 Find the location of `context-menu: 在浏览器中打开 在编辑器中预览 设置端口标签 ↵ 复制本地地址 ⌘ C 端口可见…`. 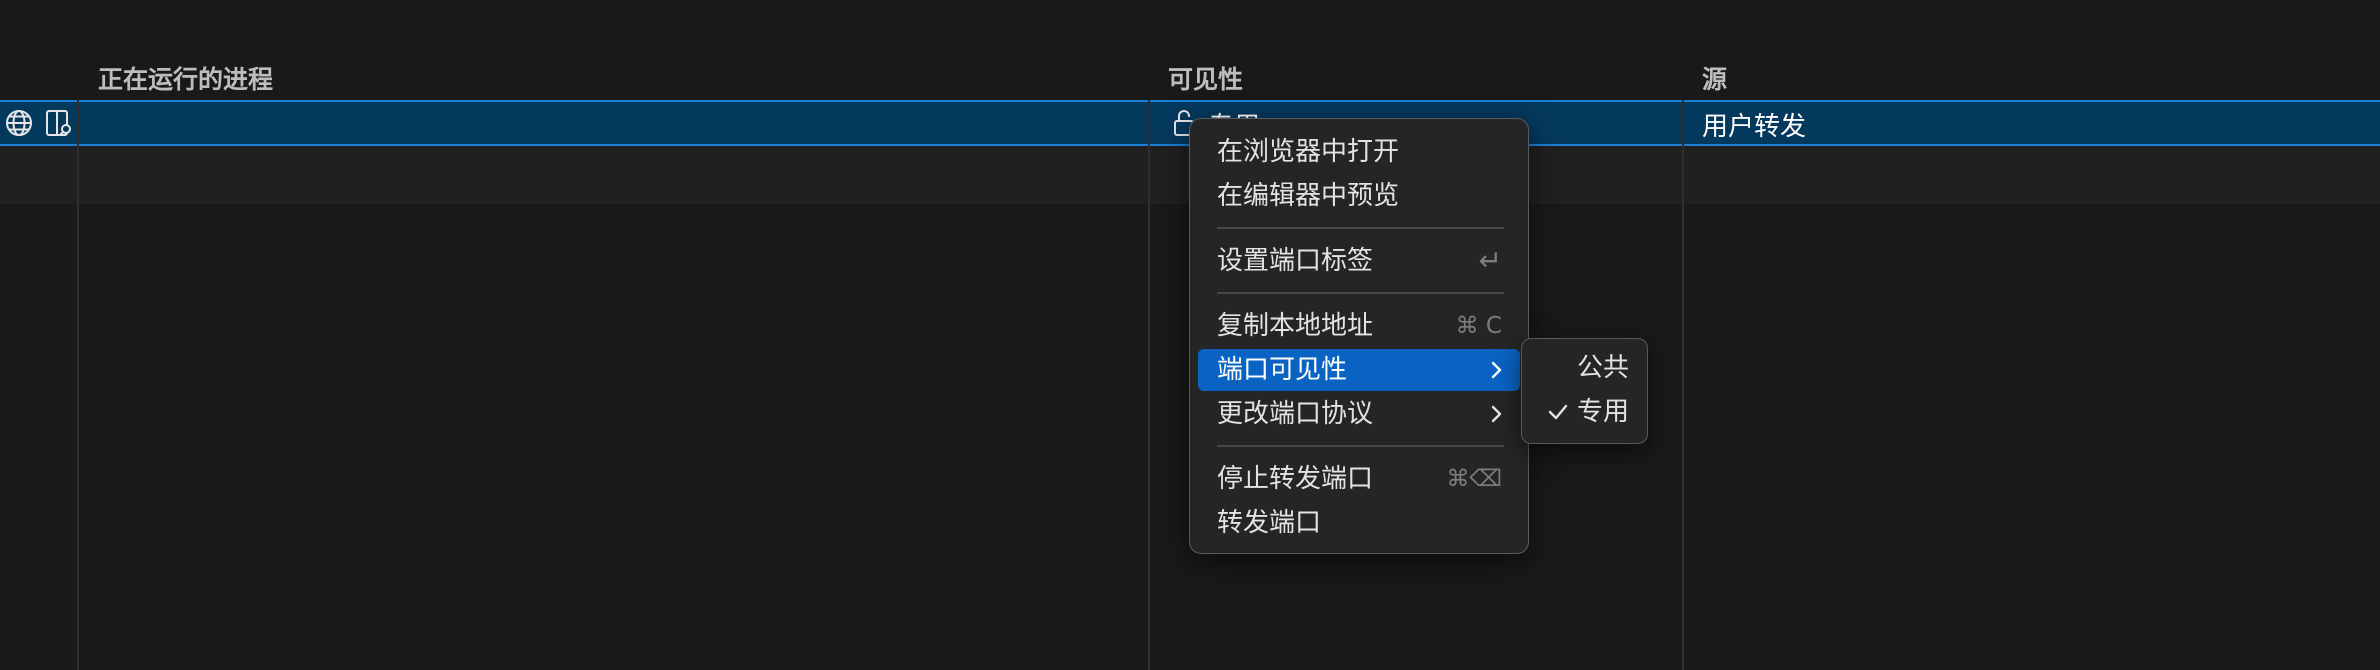

context-menu: 在浏览器中打开 在编辑器中预览 设置端口标签 ↵ 复制本地地址 ⌘ C 端口可见… is located at coordinates (1359, 336).